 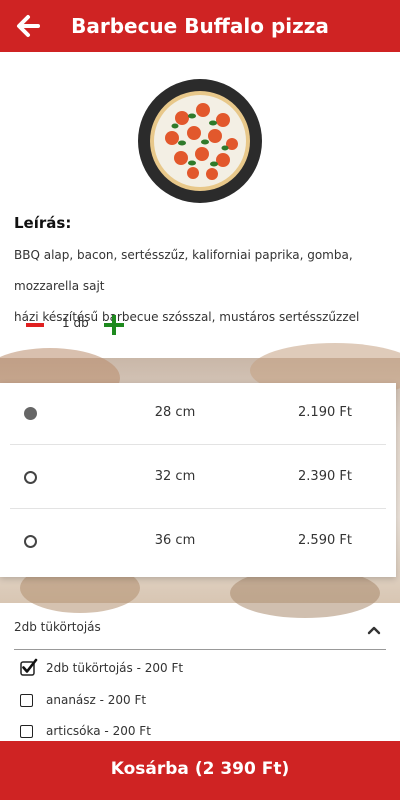 I want to click on size-option-row: 36 cm 2.590 Ft, so click(x=198, y=542).